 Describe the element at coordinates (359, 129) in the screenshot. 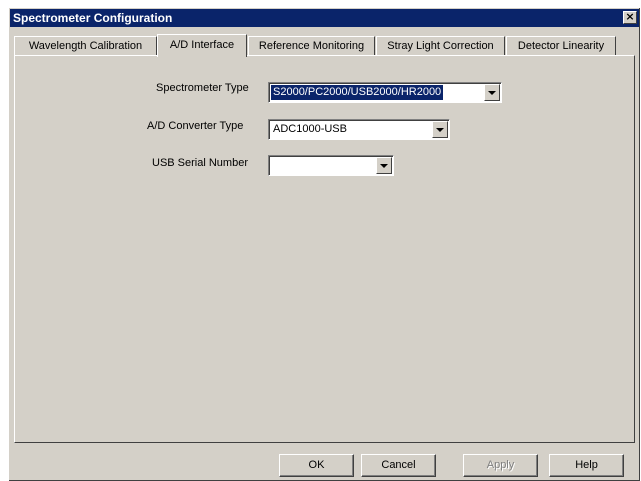

I see `ad-converter-type-select: ADC1000-USB` at that location.